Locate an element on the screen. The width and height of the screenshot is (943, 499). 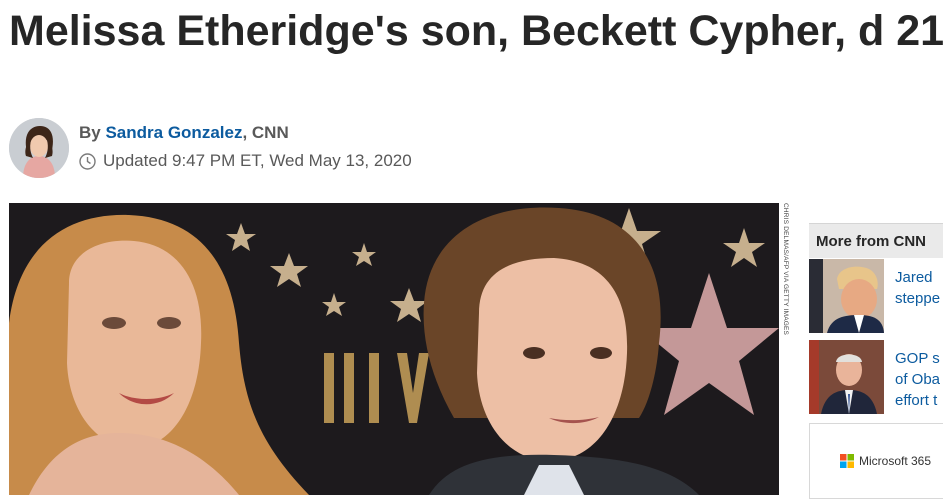
ad-label: Microsoft 365 is located at coordinates (895, 461).